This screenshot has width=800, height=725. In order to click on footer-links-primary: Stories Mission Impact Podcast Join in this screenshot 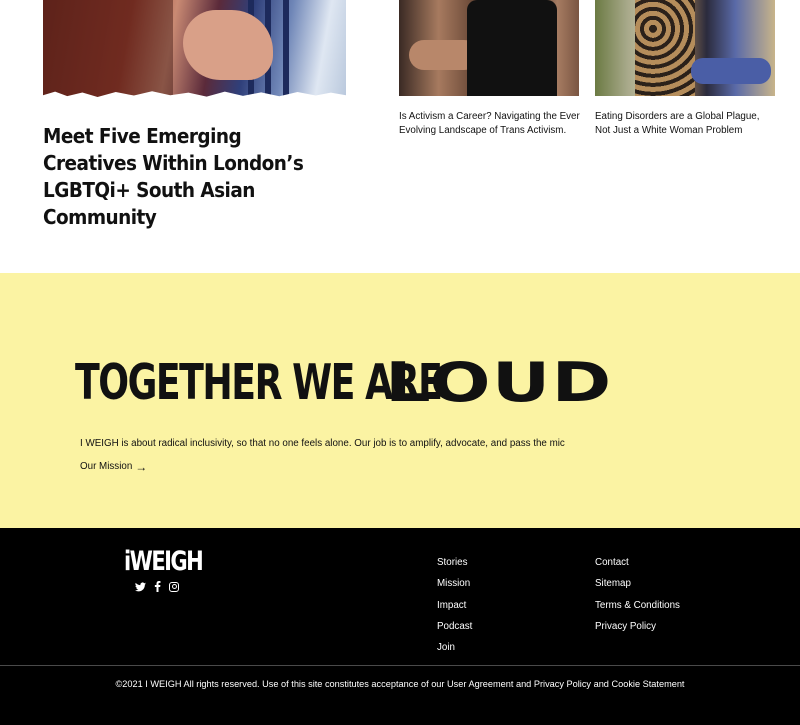, I will do `click(454, 605)`.